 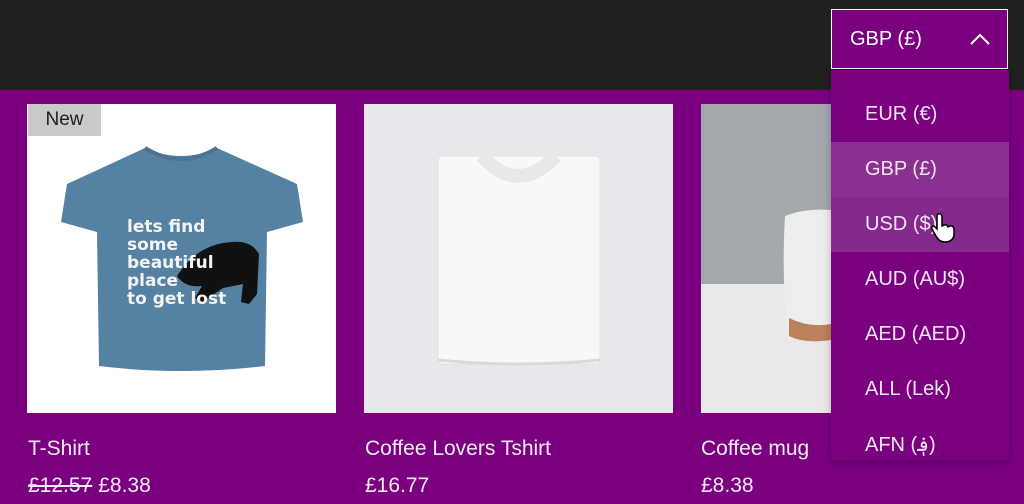 I want to click on hand-cursor-icon, so click(x=943, y=228).